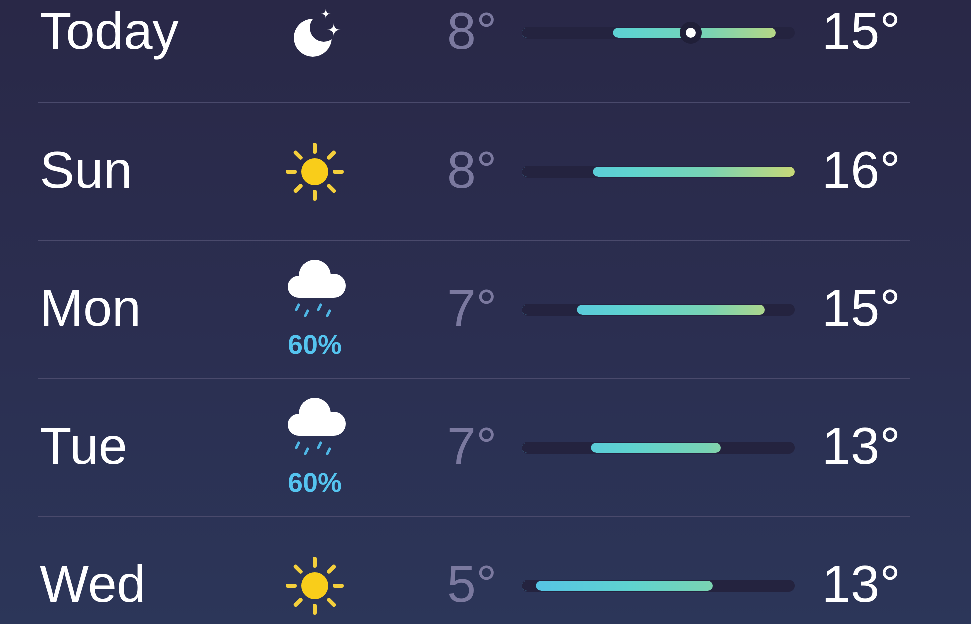 Image resolution: width=971 pixels, height=624 pixels. What do you see at coordinates (861, 172) in the screenshot?
I see `high-temperature: 16°` at bounding box center [861, 172].